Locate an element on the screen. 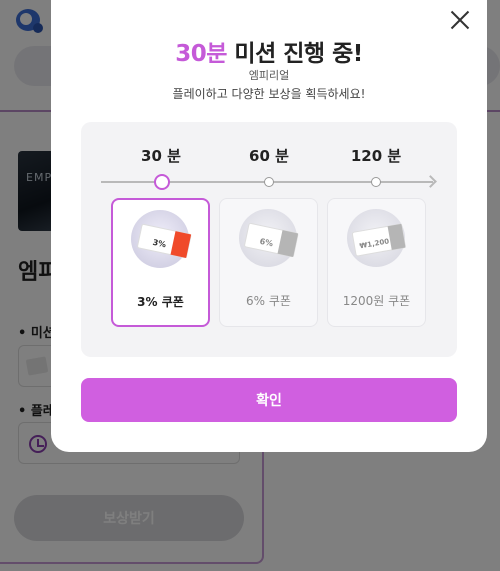 This screenshot has height=571, width=500. milestone-time-120: 120 분 is located at coordinates (376, 156).